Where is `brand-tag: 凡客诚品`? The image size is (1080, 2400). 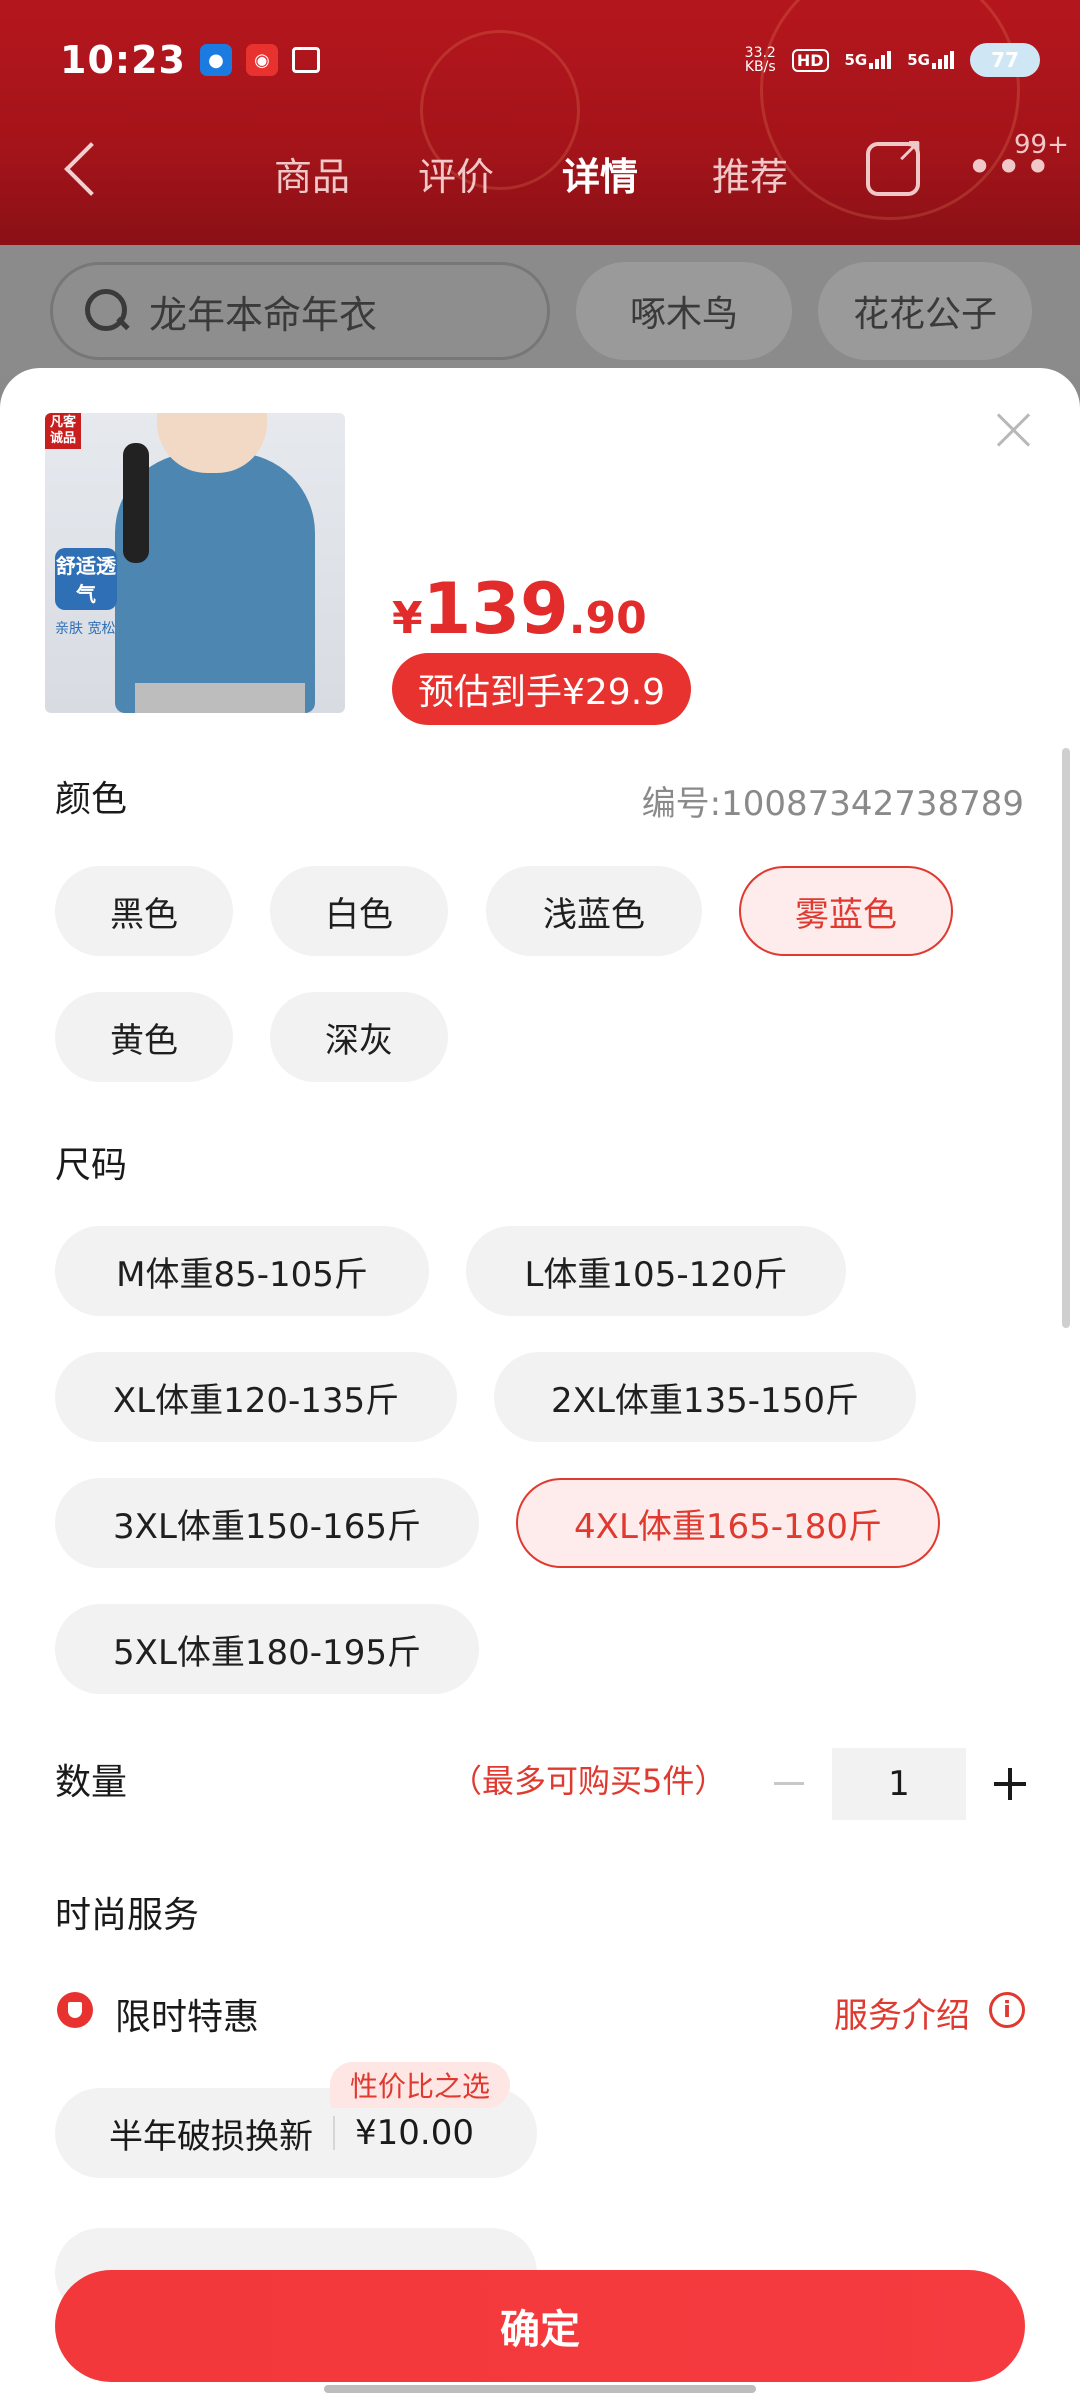 brand-tag: 凡客诚品 is located at coordinates (63, 431).